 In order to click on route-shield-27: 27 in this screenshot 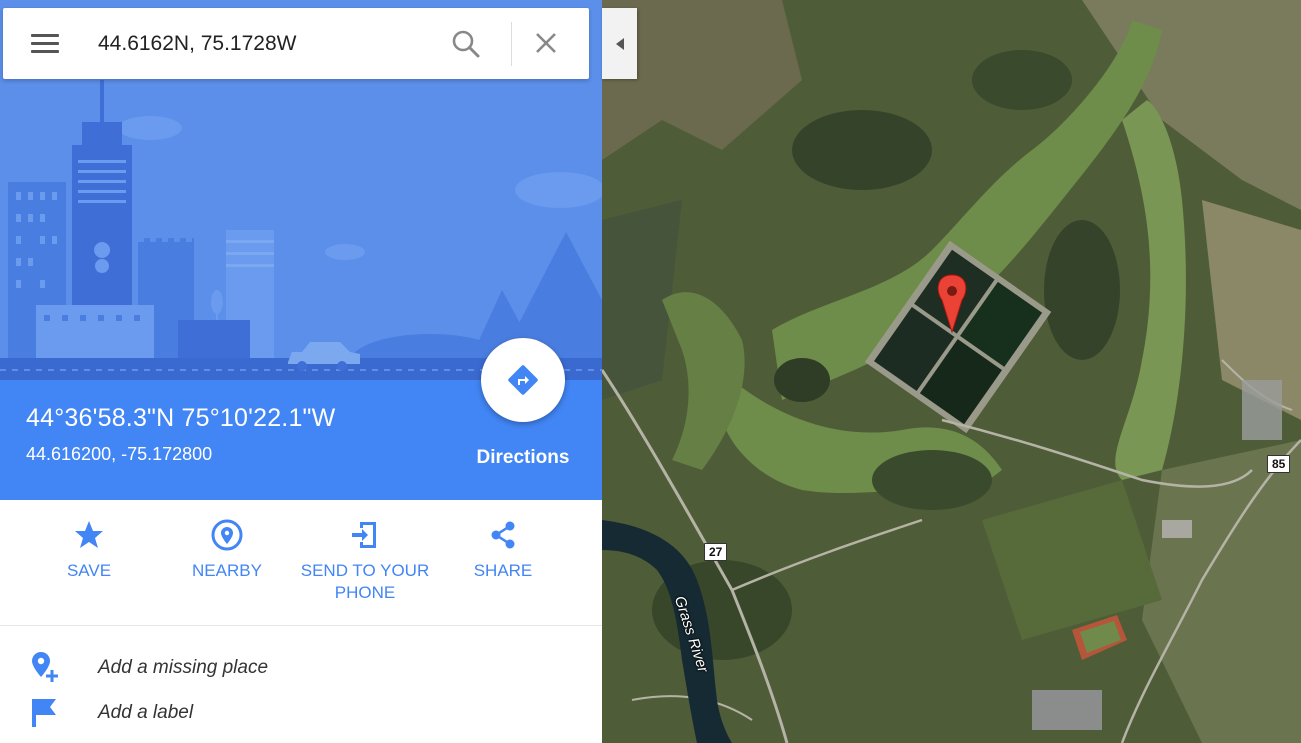, I will do `click(716, 552)`.